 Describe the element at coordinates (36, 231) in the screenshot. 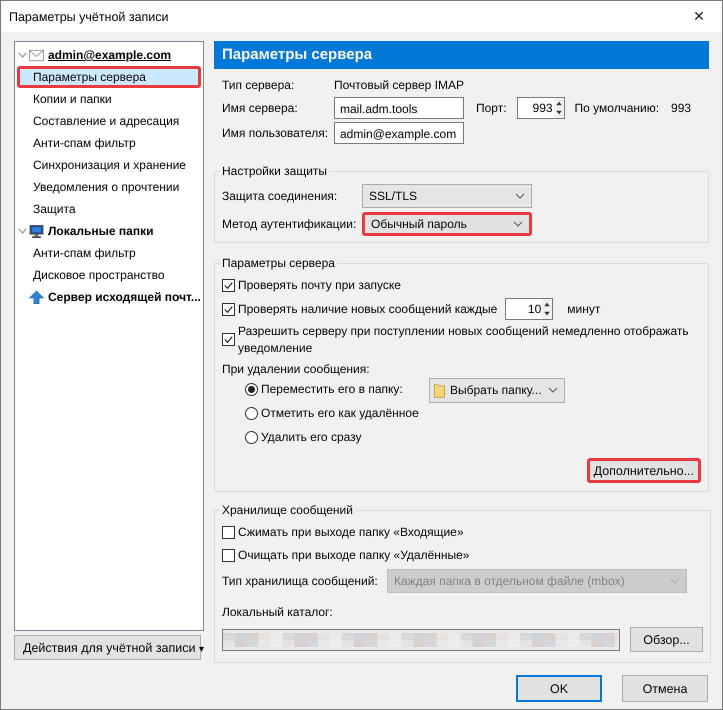

I see `monitor-icon` at that location.